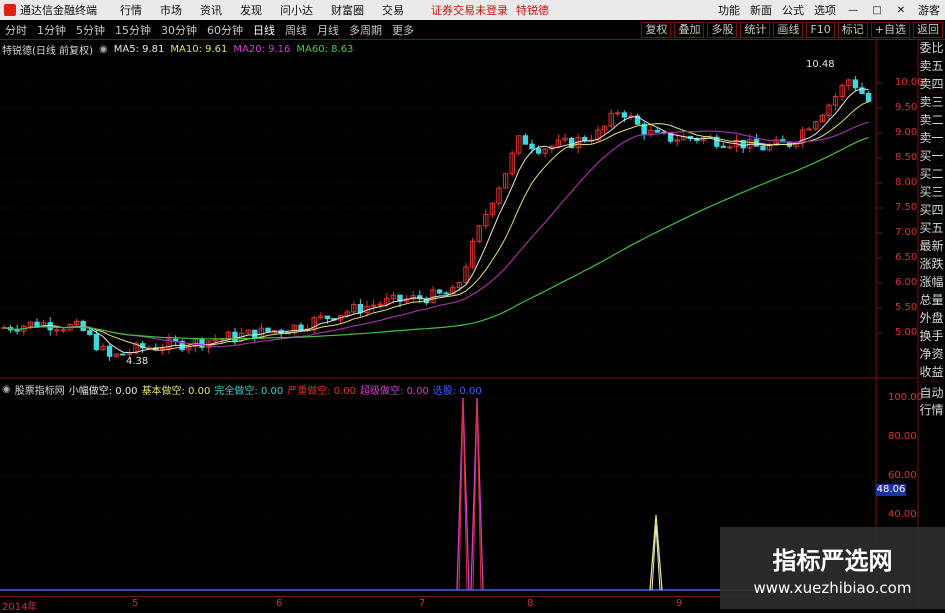  What do you see at coordinates (931, 139) in the screenshot?
I see `side-item-ask1: 卖一` at bounding box center [931, 139].